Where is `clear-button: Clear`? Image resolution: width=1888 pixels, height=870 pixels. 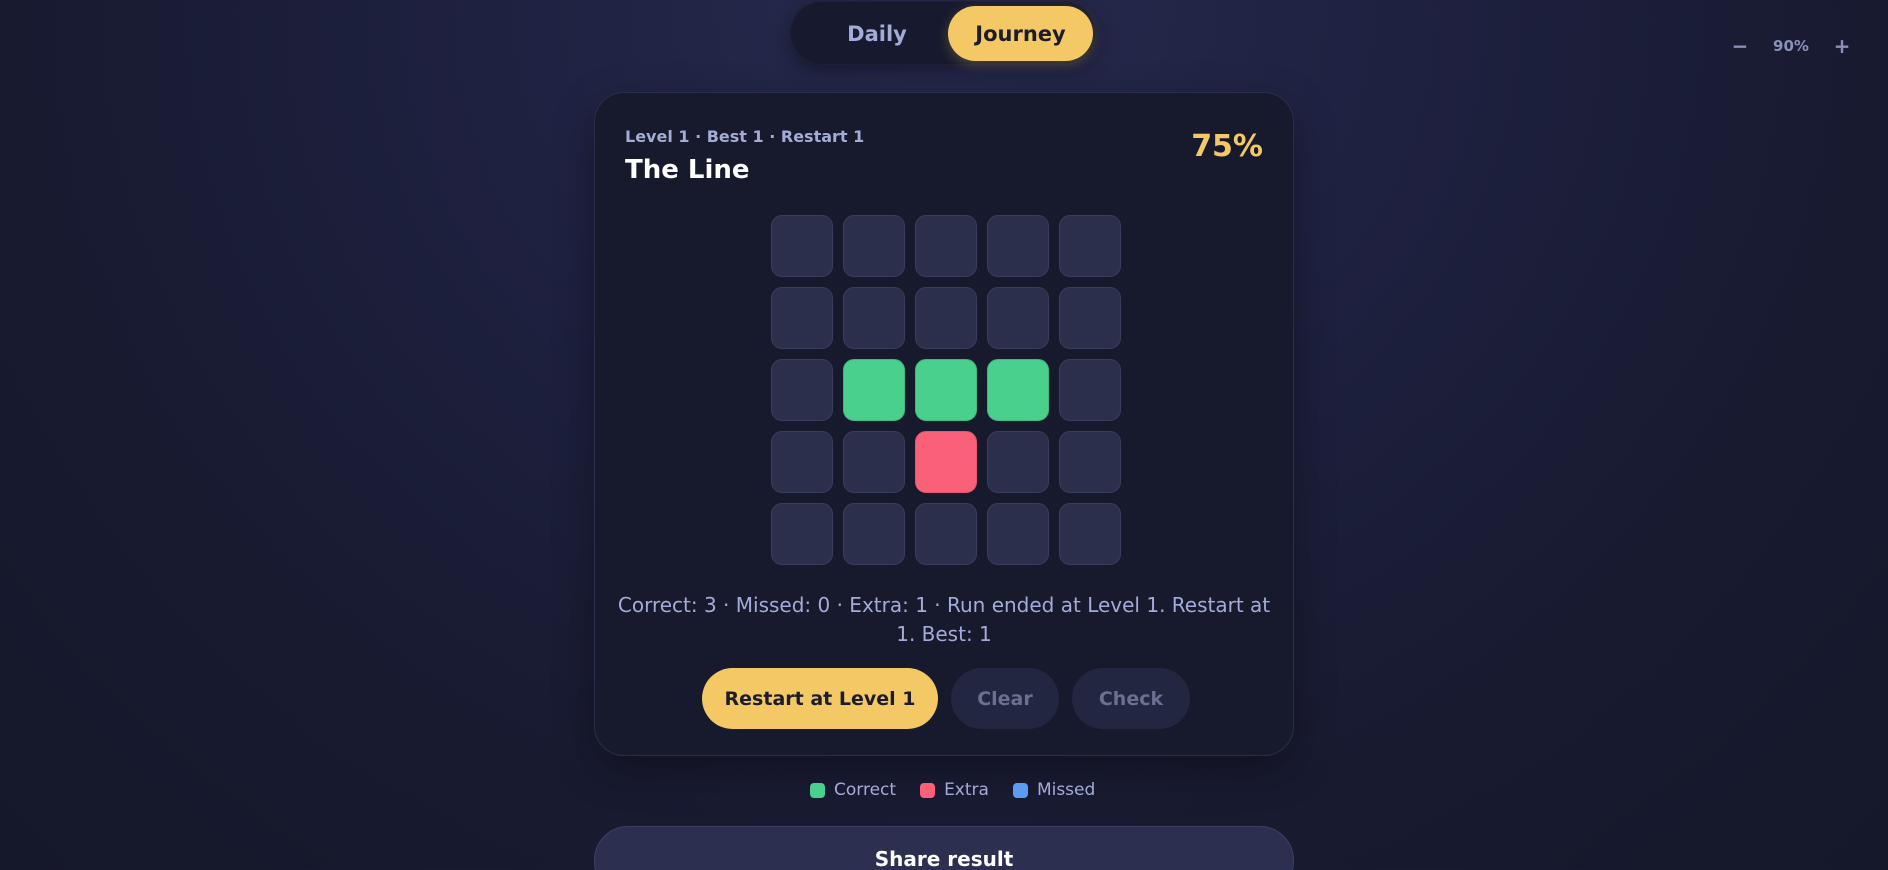
clear-button: Clear is located at coordinates (1005, 698).